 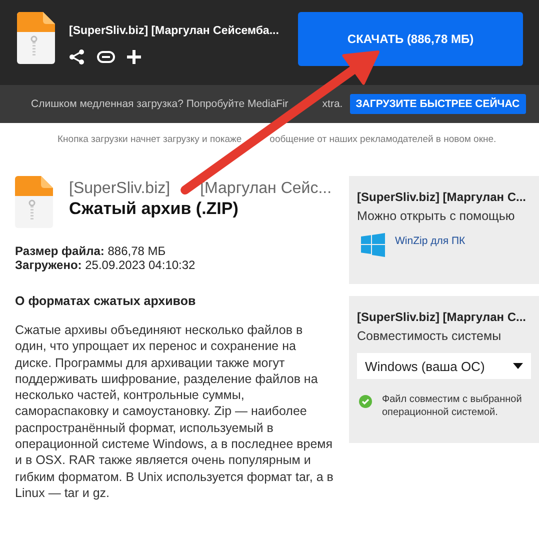 I want to click on add-icon, so click(x=134, y=57).